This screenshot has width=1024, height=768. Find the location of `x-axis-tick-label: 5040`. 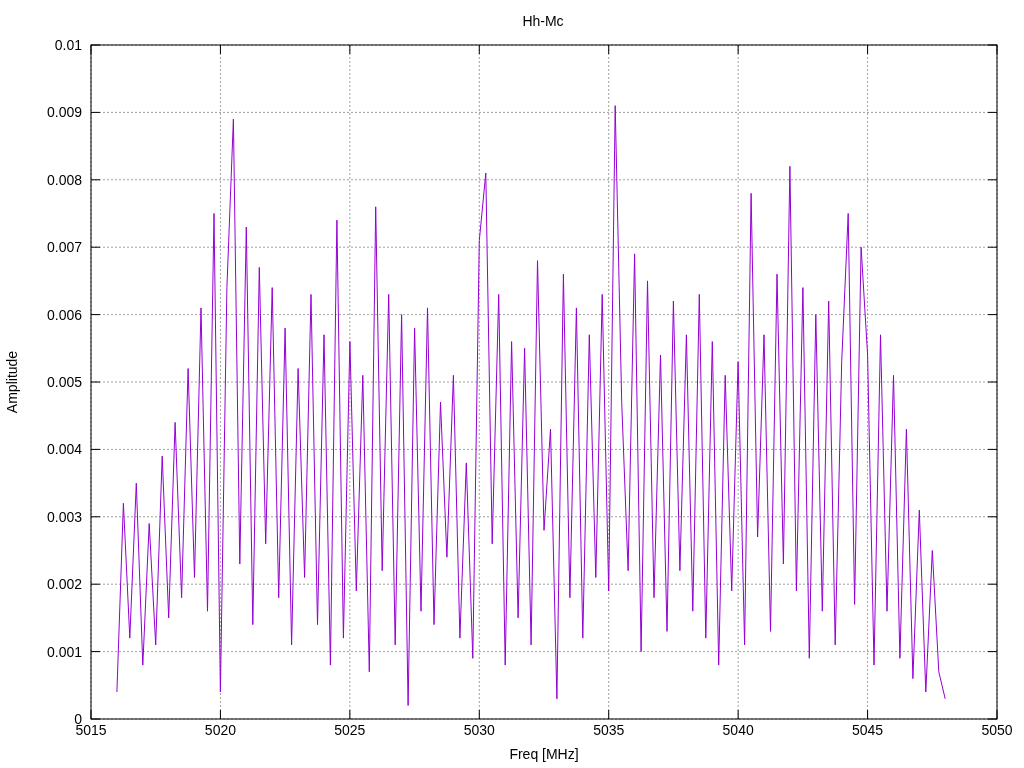

x-axis-tick-label: 5040 is located at coordinates (738, 730).